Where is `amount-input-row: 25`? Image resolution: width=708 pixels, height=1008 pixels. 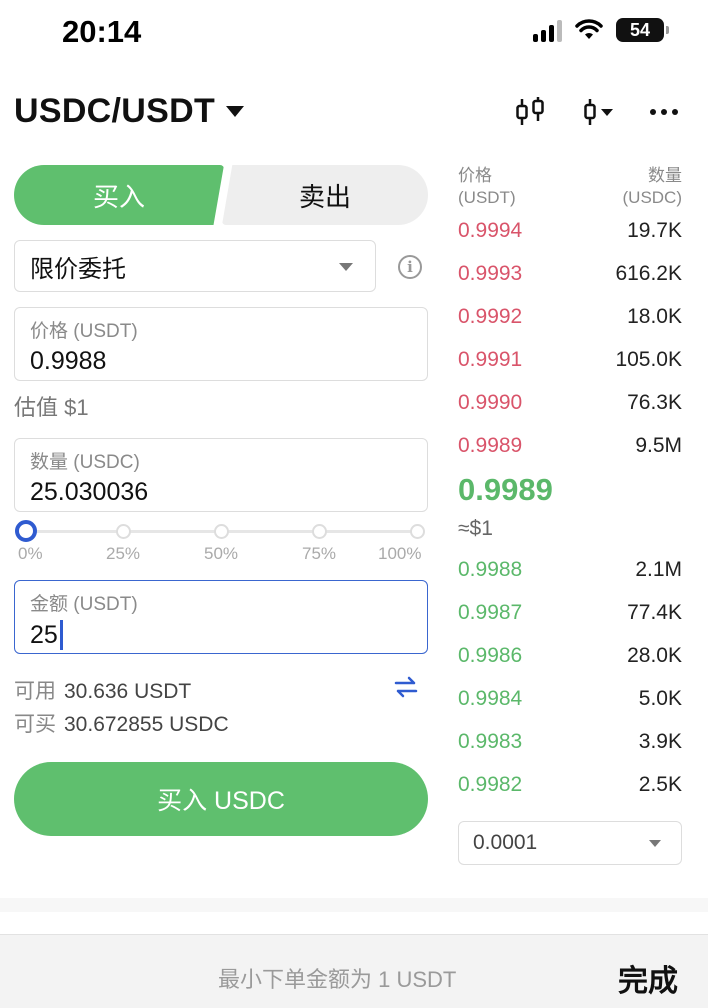 amount-input-row: 25 is located at coordinates (221, 635).